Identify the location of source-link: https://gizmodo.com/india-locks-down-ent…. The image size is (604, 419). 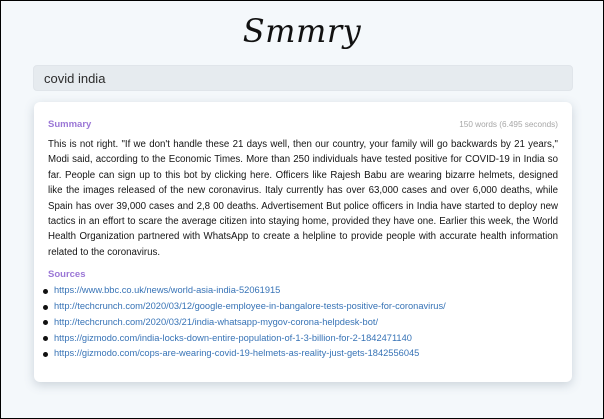
(233, 338).